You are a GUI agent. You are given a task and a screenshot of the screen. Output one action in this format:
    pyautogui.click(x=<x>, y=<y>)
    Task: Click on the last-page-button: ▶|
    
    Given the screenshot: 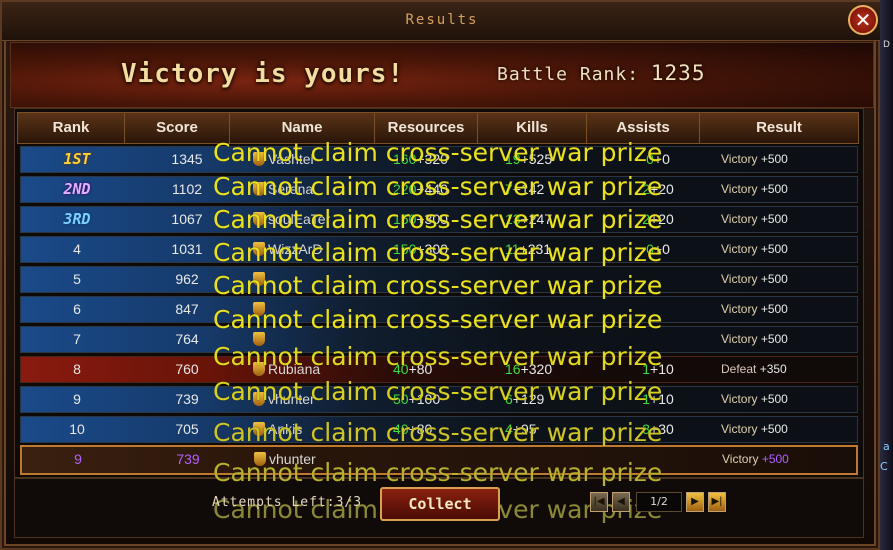 What is the action you would take?
    pyautogui.click(x=717, y=502)
    